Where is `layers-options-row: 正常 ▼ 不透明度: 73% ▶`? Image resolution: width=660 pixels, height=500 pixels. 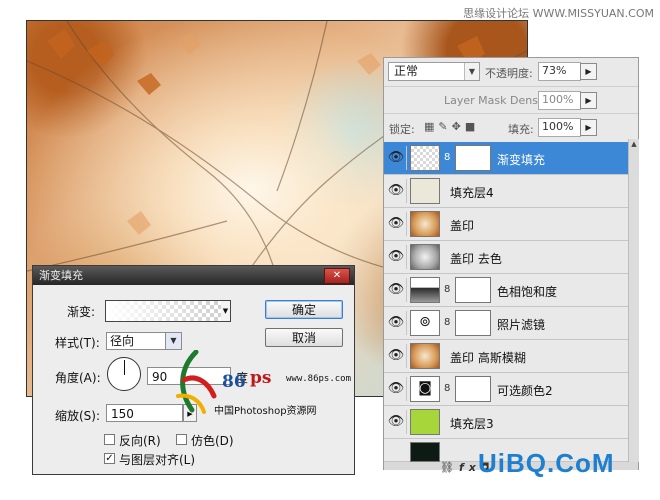
layers-options-row: 正常 ▼ 不透明度: 73% ▶ is located at coordinates (511, 71).